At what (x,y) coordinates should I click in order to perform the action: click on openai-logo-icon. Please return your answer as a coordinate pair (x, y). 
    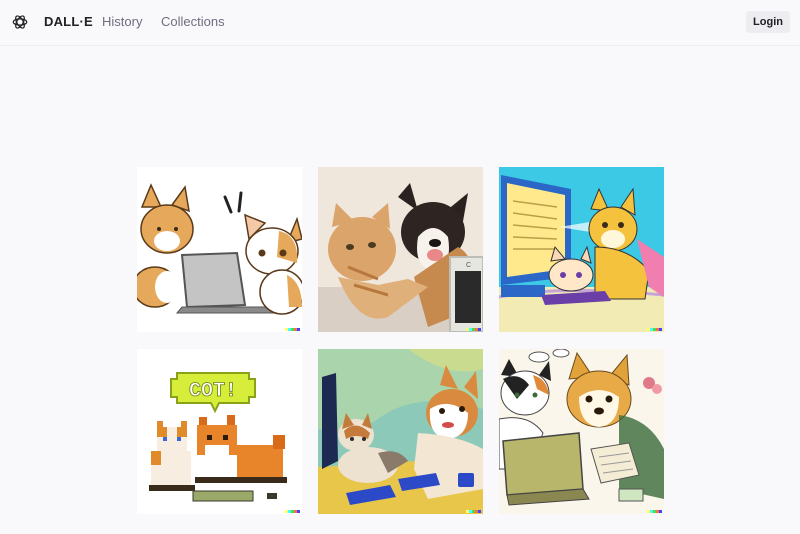
    Looking at the image, I should click on (20, 22).